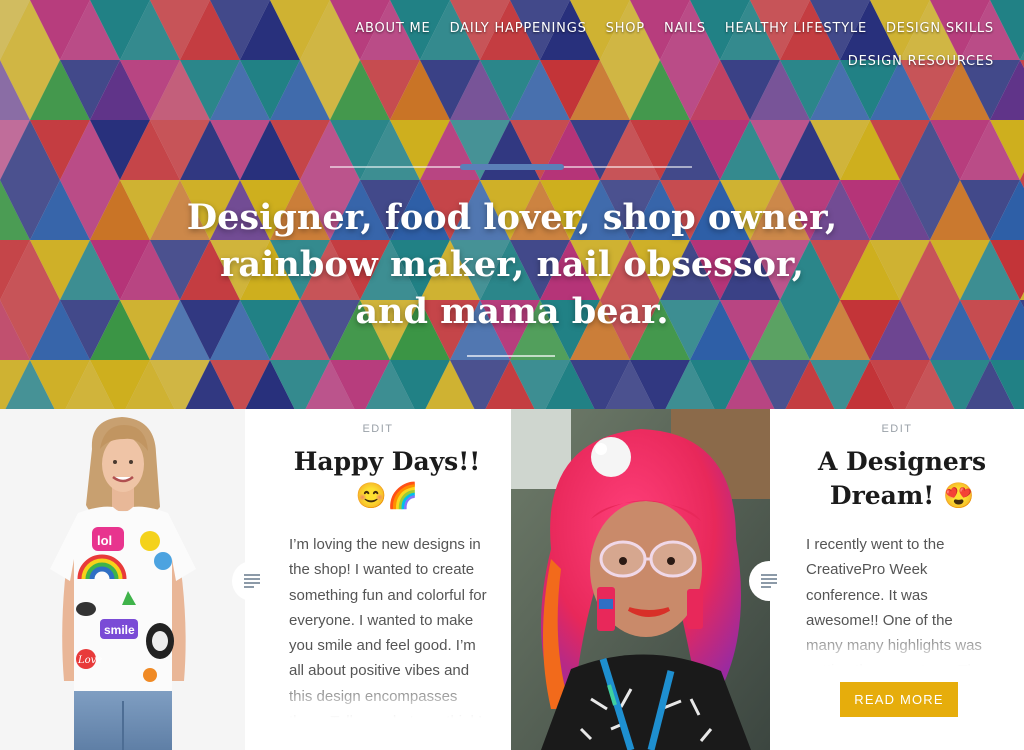 The width and height of the screenshot is (1024, 750). Describe the element at coordinates (511, 356) in the screenshot. I see `hero-divider-bottom` at that location.